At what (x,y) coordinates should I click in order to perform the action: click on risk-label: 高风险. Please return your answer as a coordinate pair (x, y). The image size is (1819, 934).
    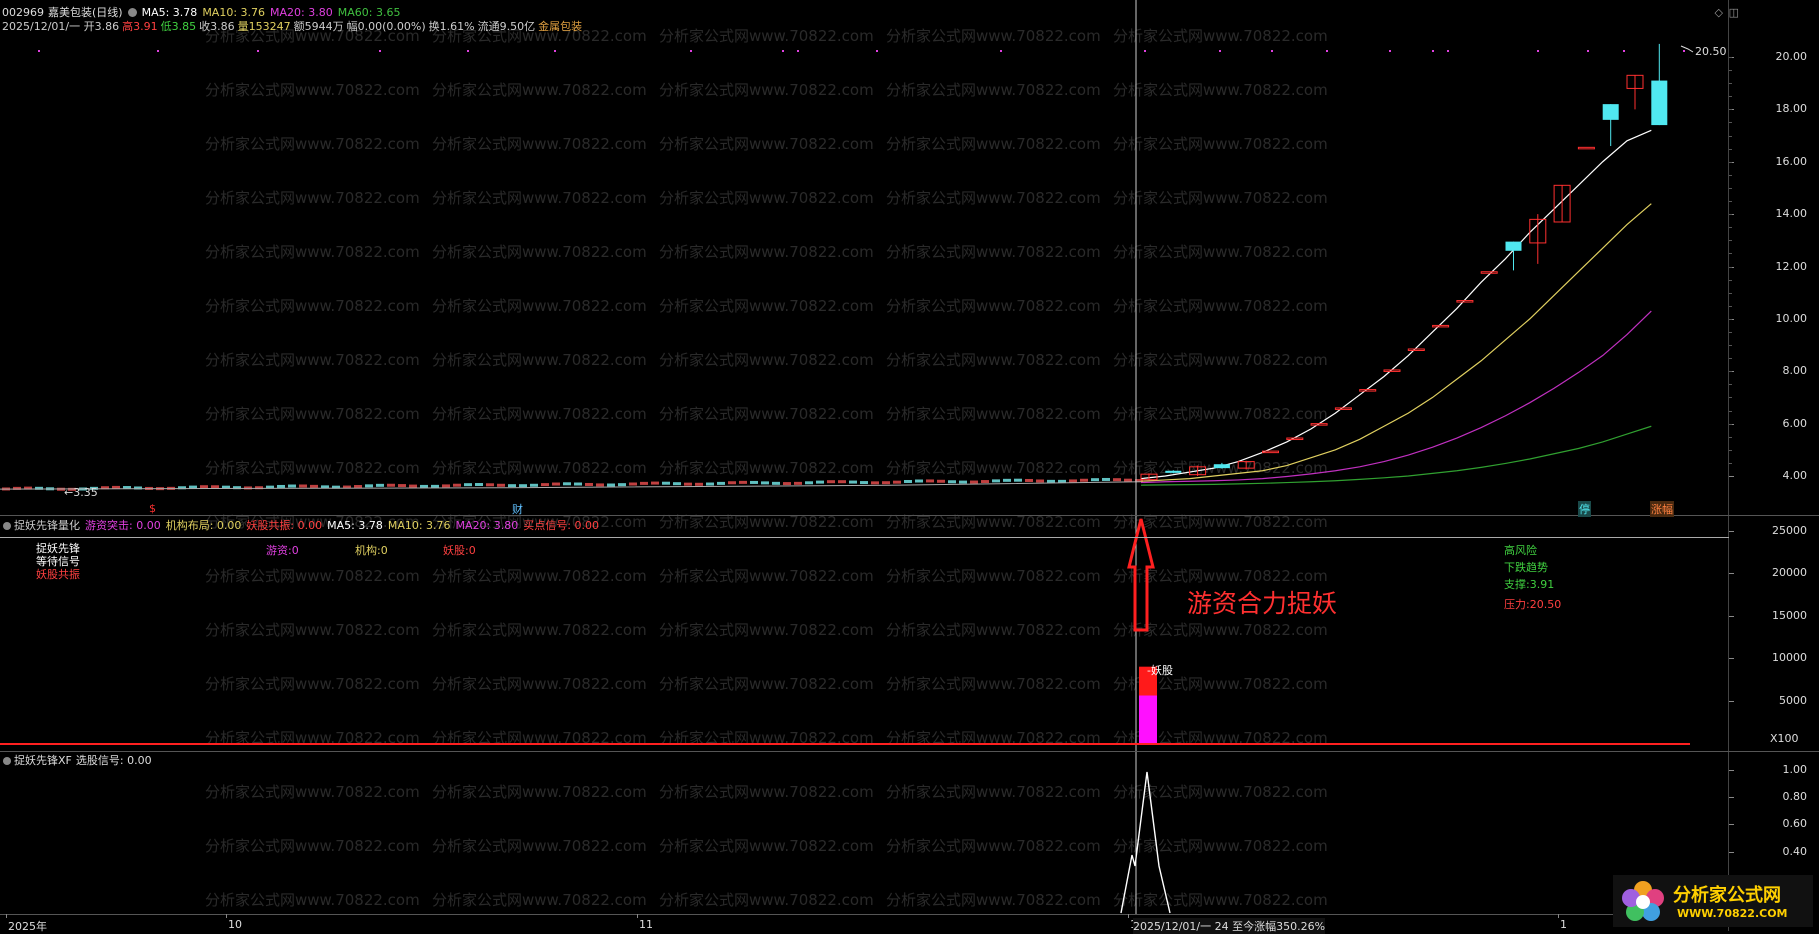
    Looking at the image, I should click on (1520, 550).